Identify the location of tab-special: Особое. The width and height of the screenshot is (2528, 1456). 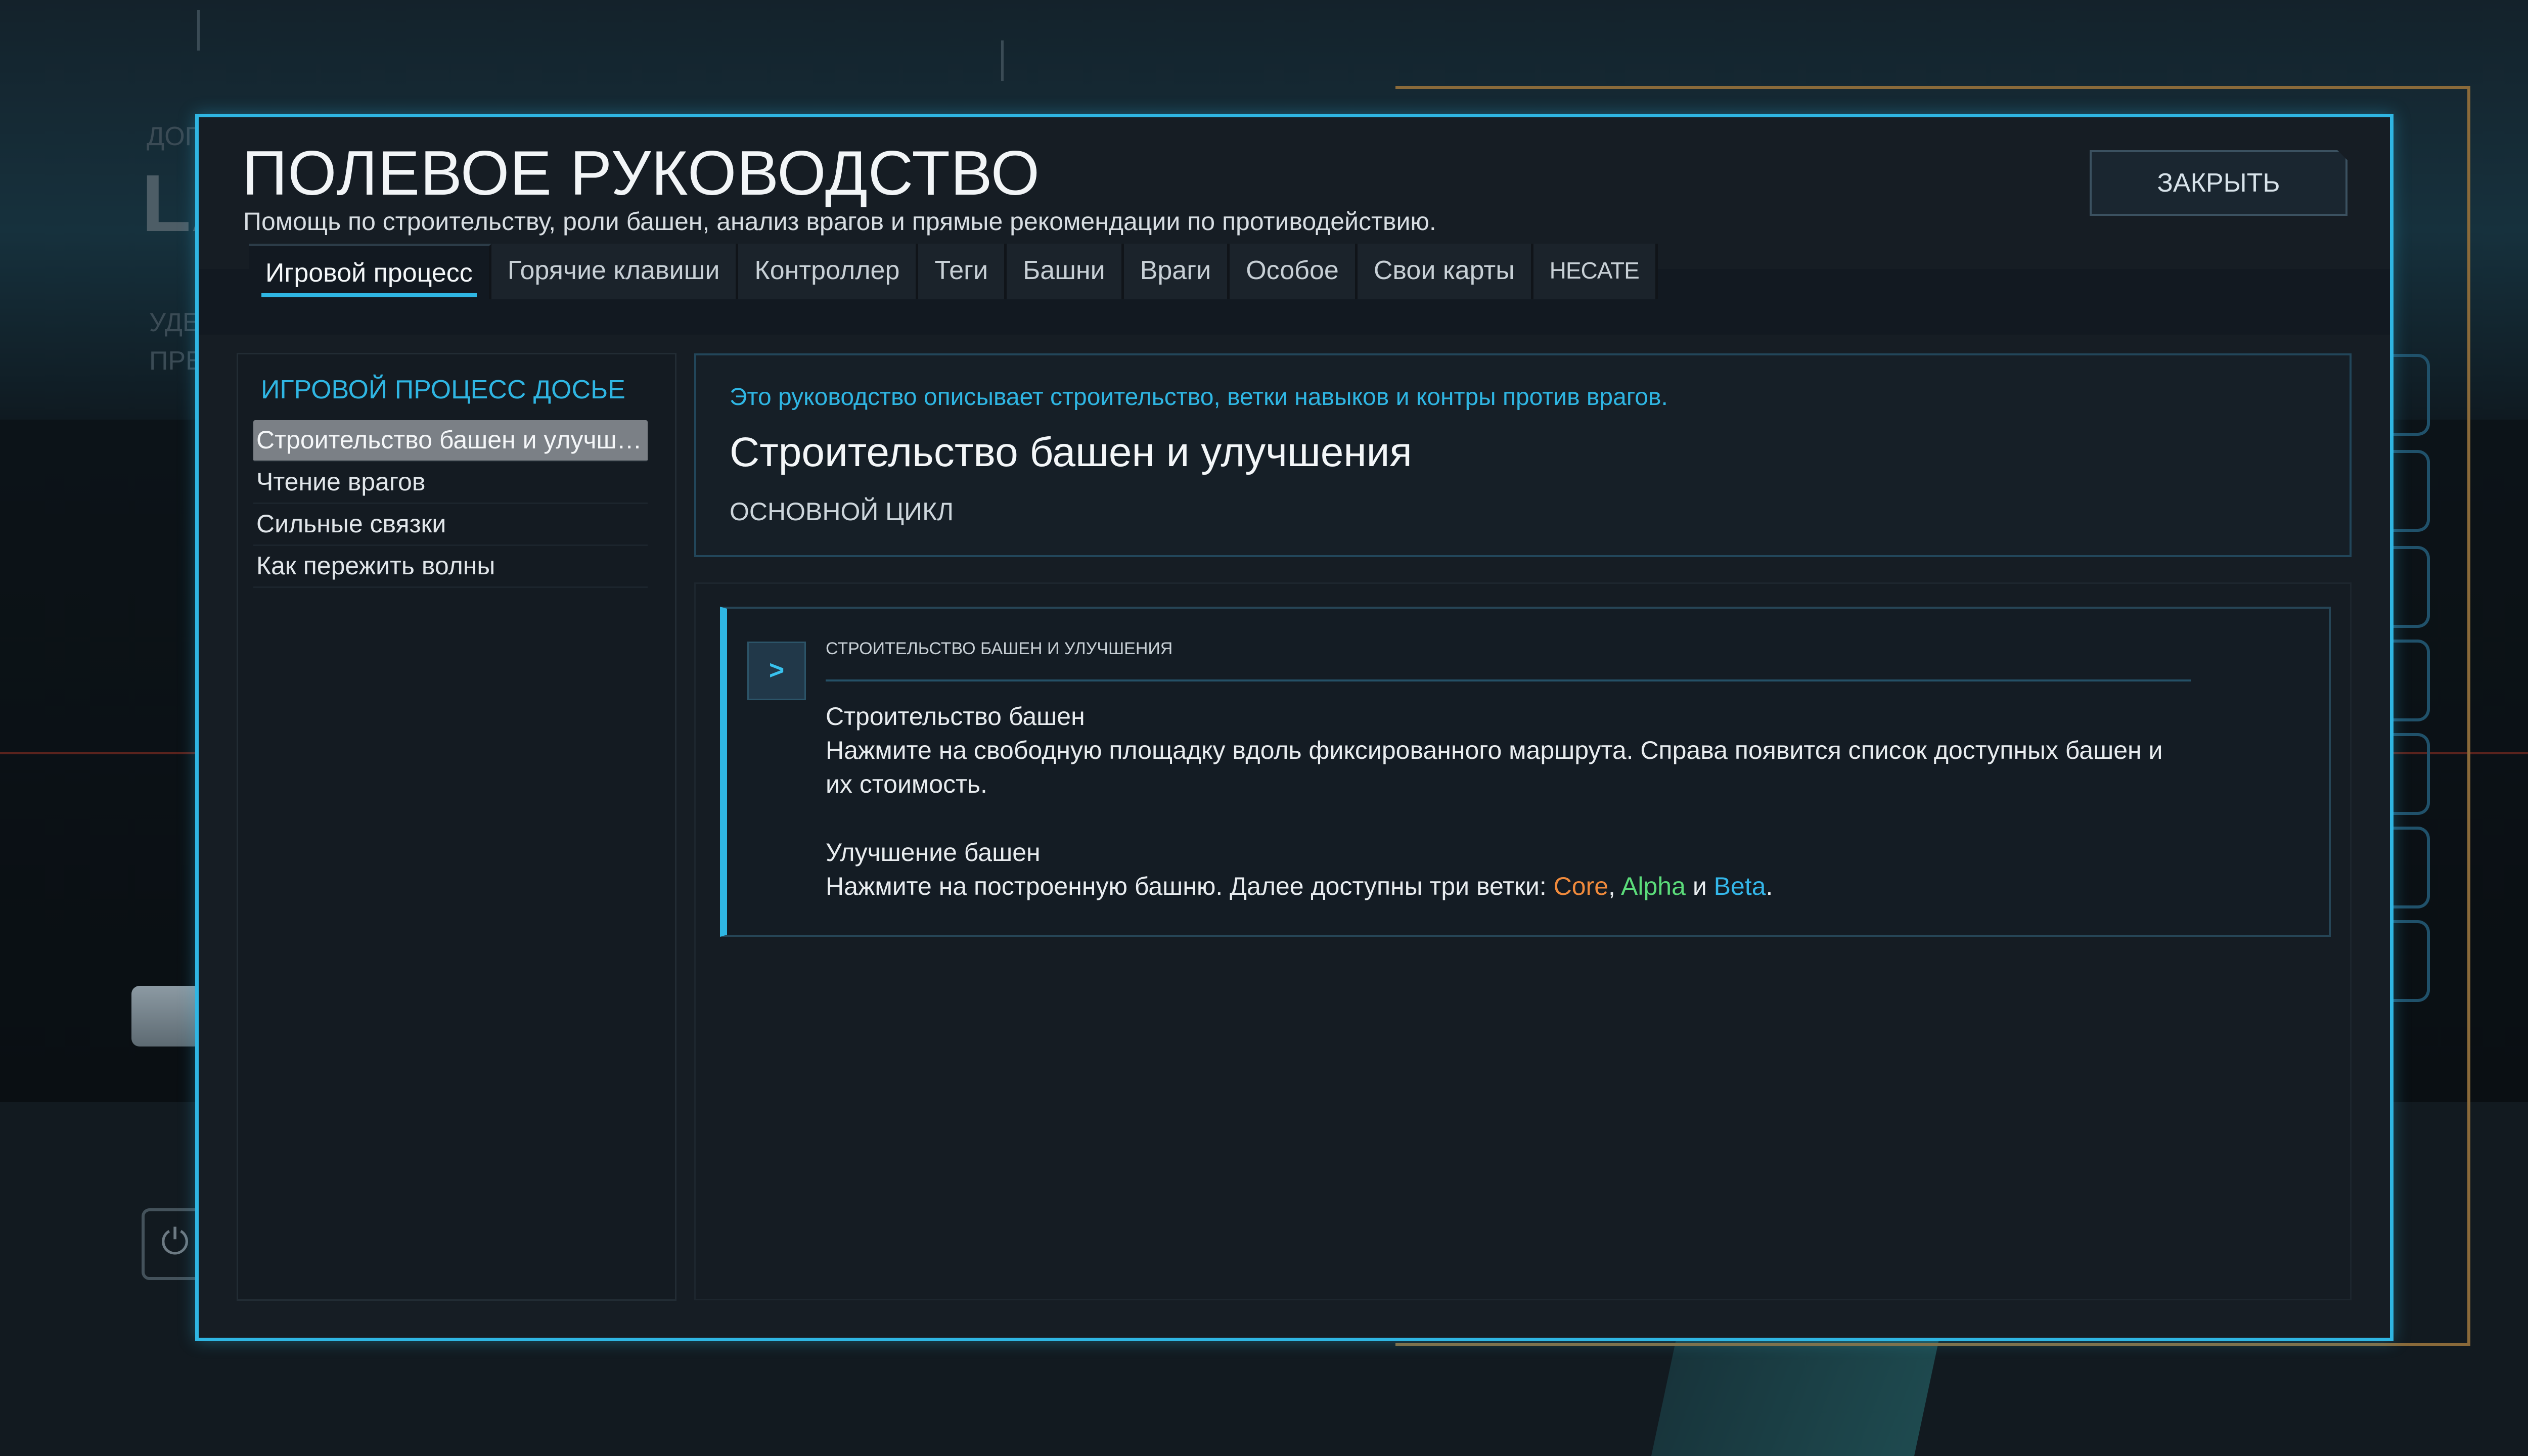
(1294, 271).